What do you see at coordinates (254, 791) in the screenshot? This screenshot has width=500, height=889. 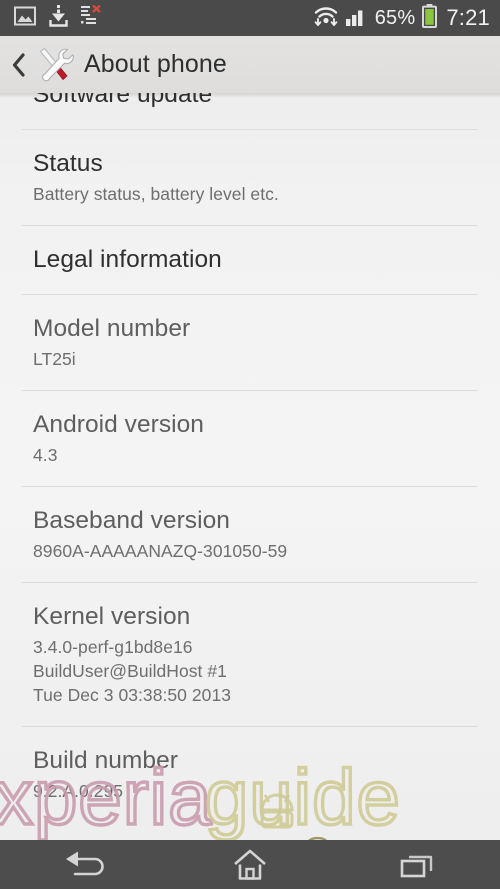 I see `list-item-subtitle: 9.2.A.0.295` at bounding box center [254, 791].